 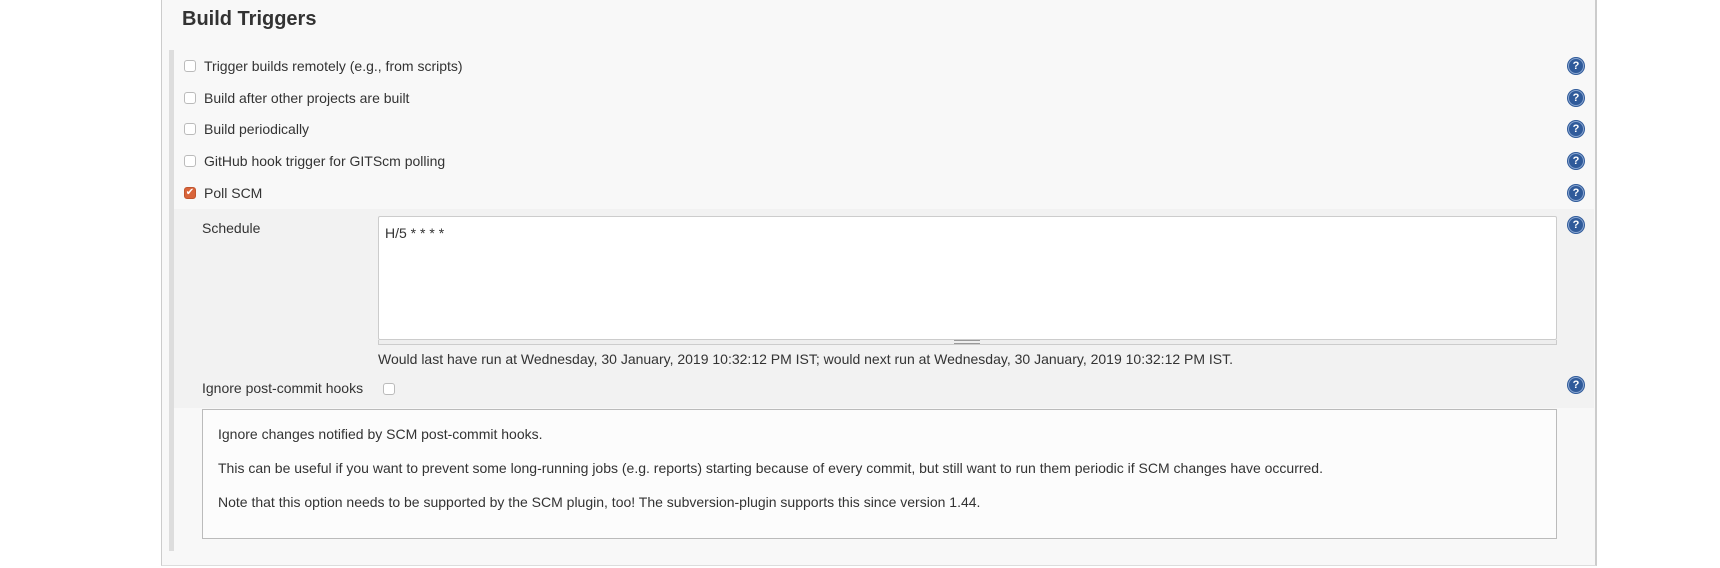 I want to click on schedule-input: H/5 * * * *, so click(x=967, y=278).